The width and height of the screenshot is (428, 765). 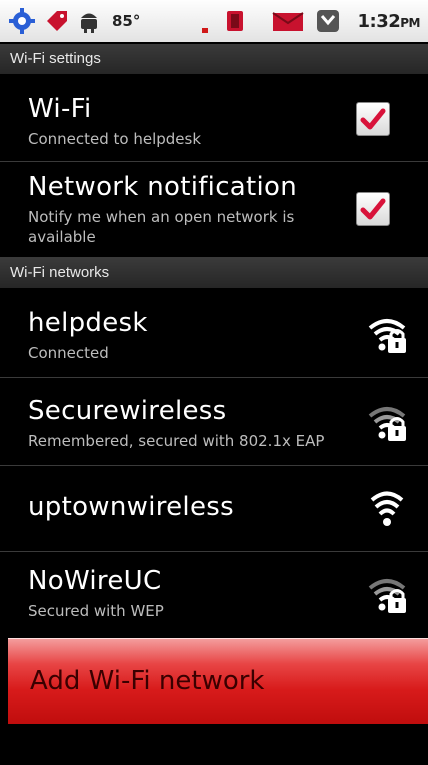 I want to click on wifi-title: Wi-Fi, so click(x=60, y=109).